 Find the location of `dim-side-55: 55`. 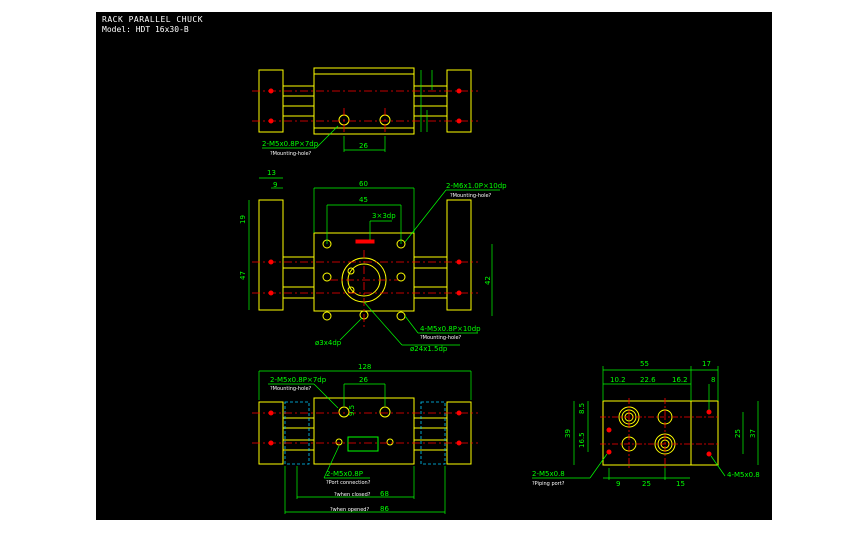

dim-side-55: 55 is located at coordinates (644, 364).